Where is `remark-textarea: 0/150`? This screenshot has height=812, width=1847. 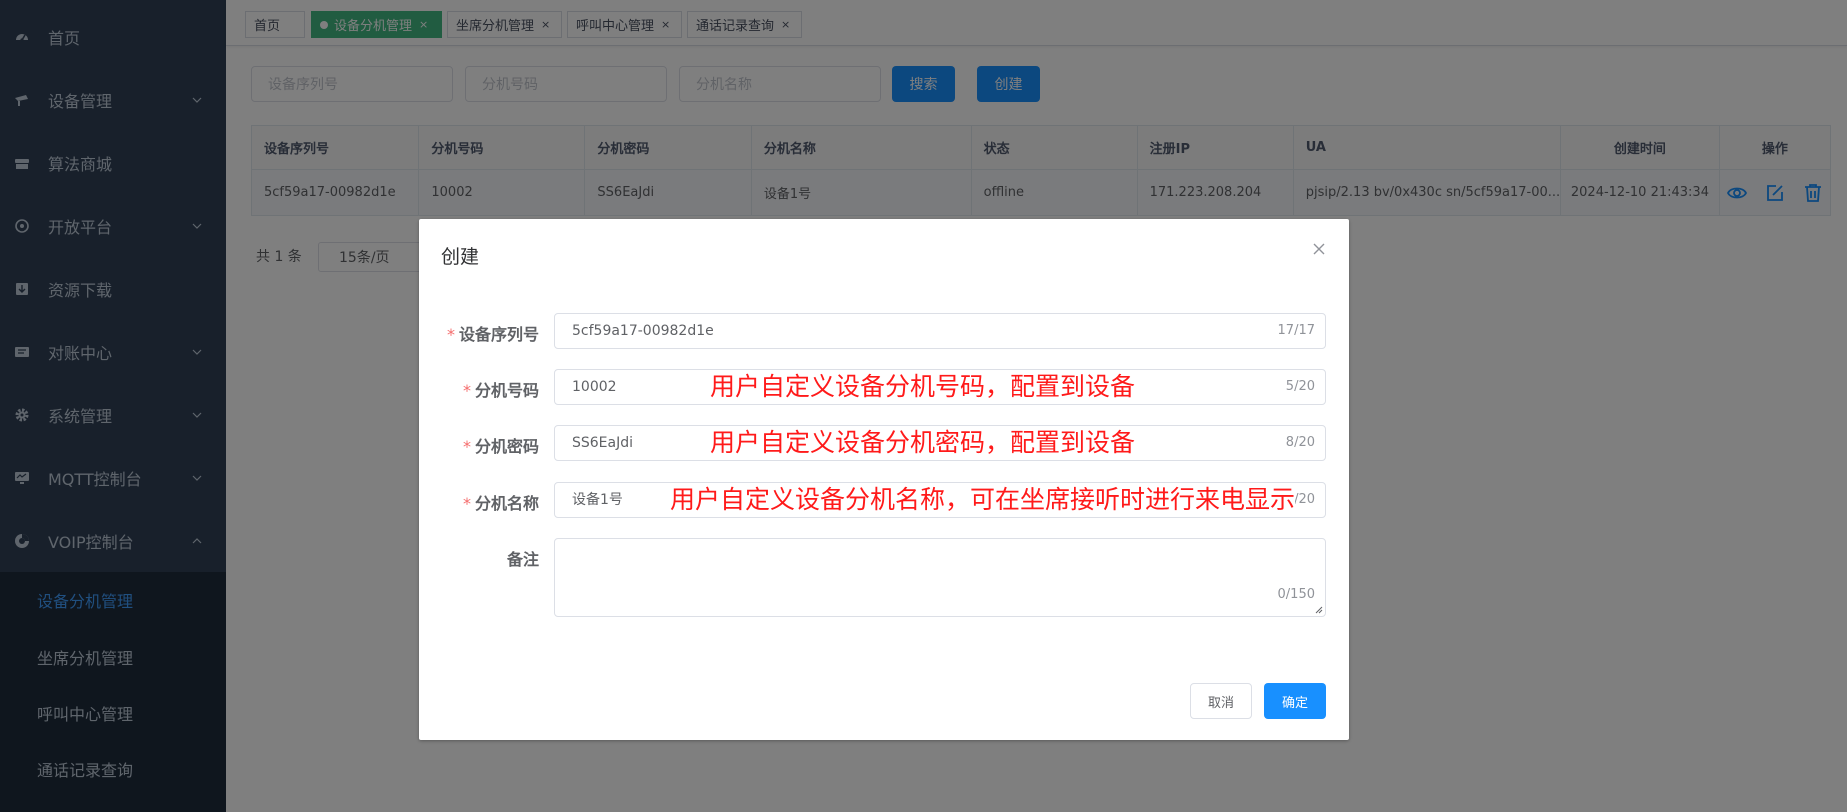
remark-textarea: 0/150 is located at coordinates (940, 577).